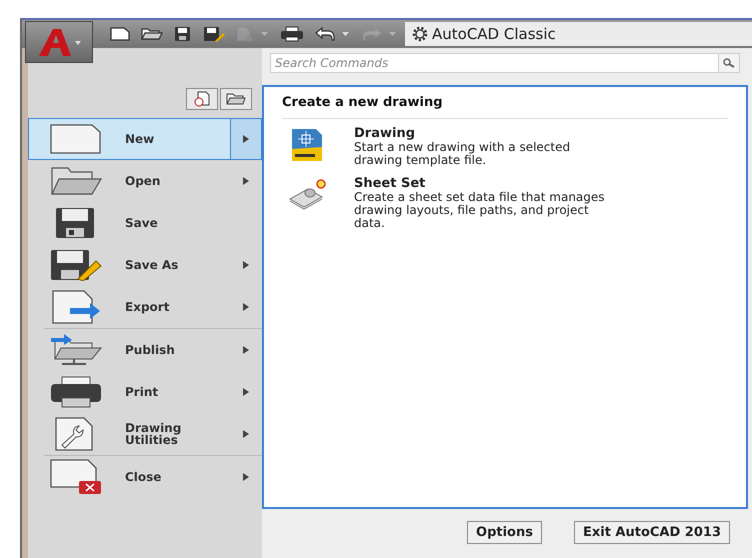 This screenshot has height=558, width=752. I want to click on submenu-item-title: Sheet Set, so click(481, 184).